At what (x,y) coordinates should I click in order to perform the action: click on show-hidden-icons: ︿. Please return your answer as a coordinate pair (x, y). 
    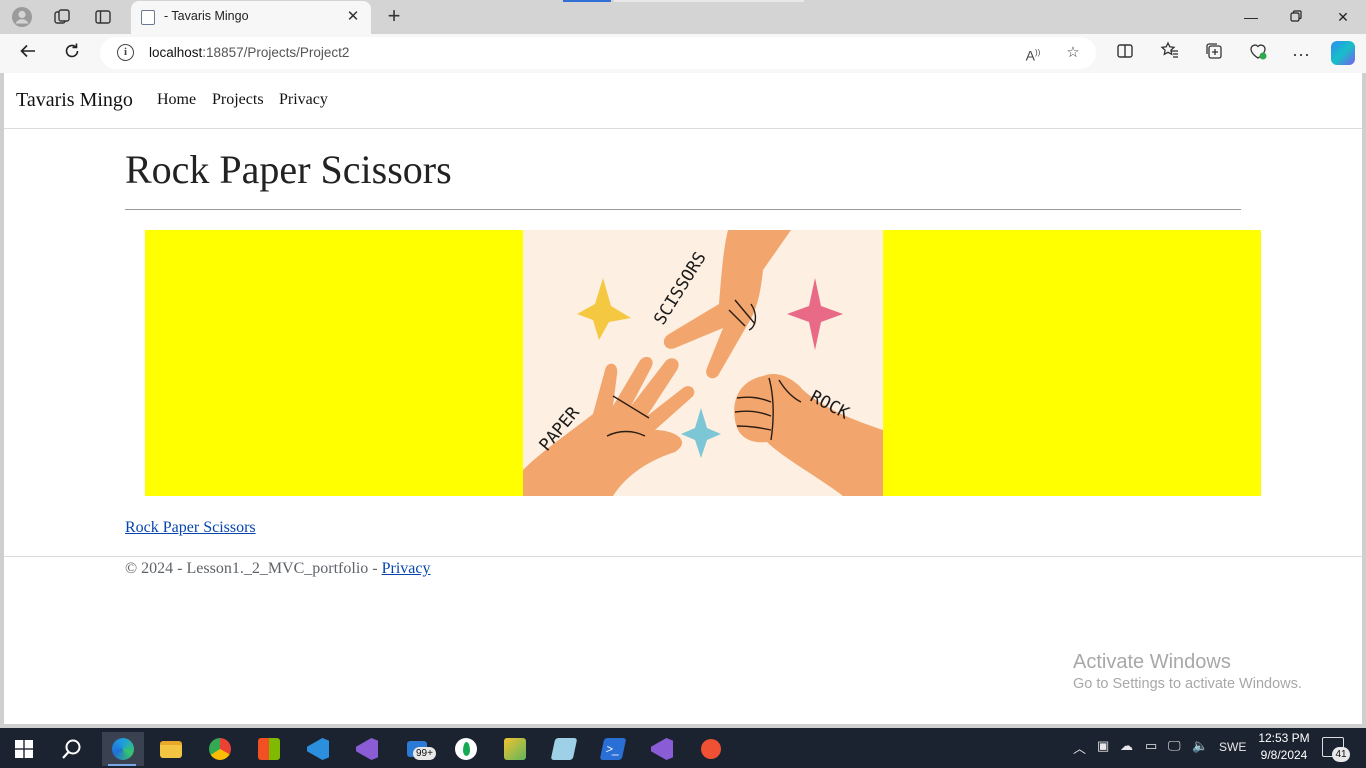
    Looking at the image, I should click on (1079, 747).